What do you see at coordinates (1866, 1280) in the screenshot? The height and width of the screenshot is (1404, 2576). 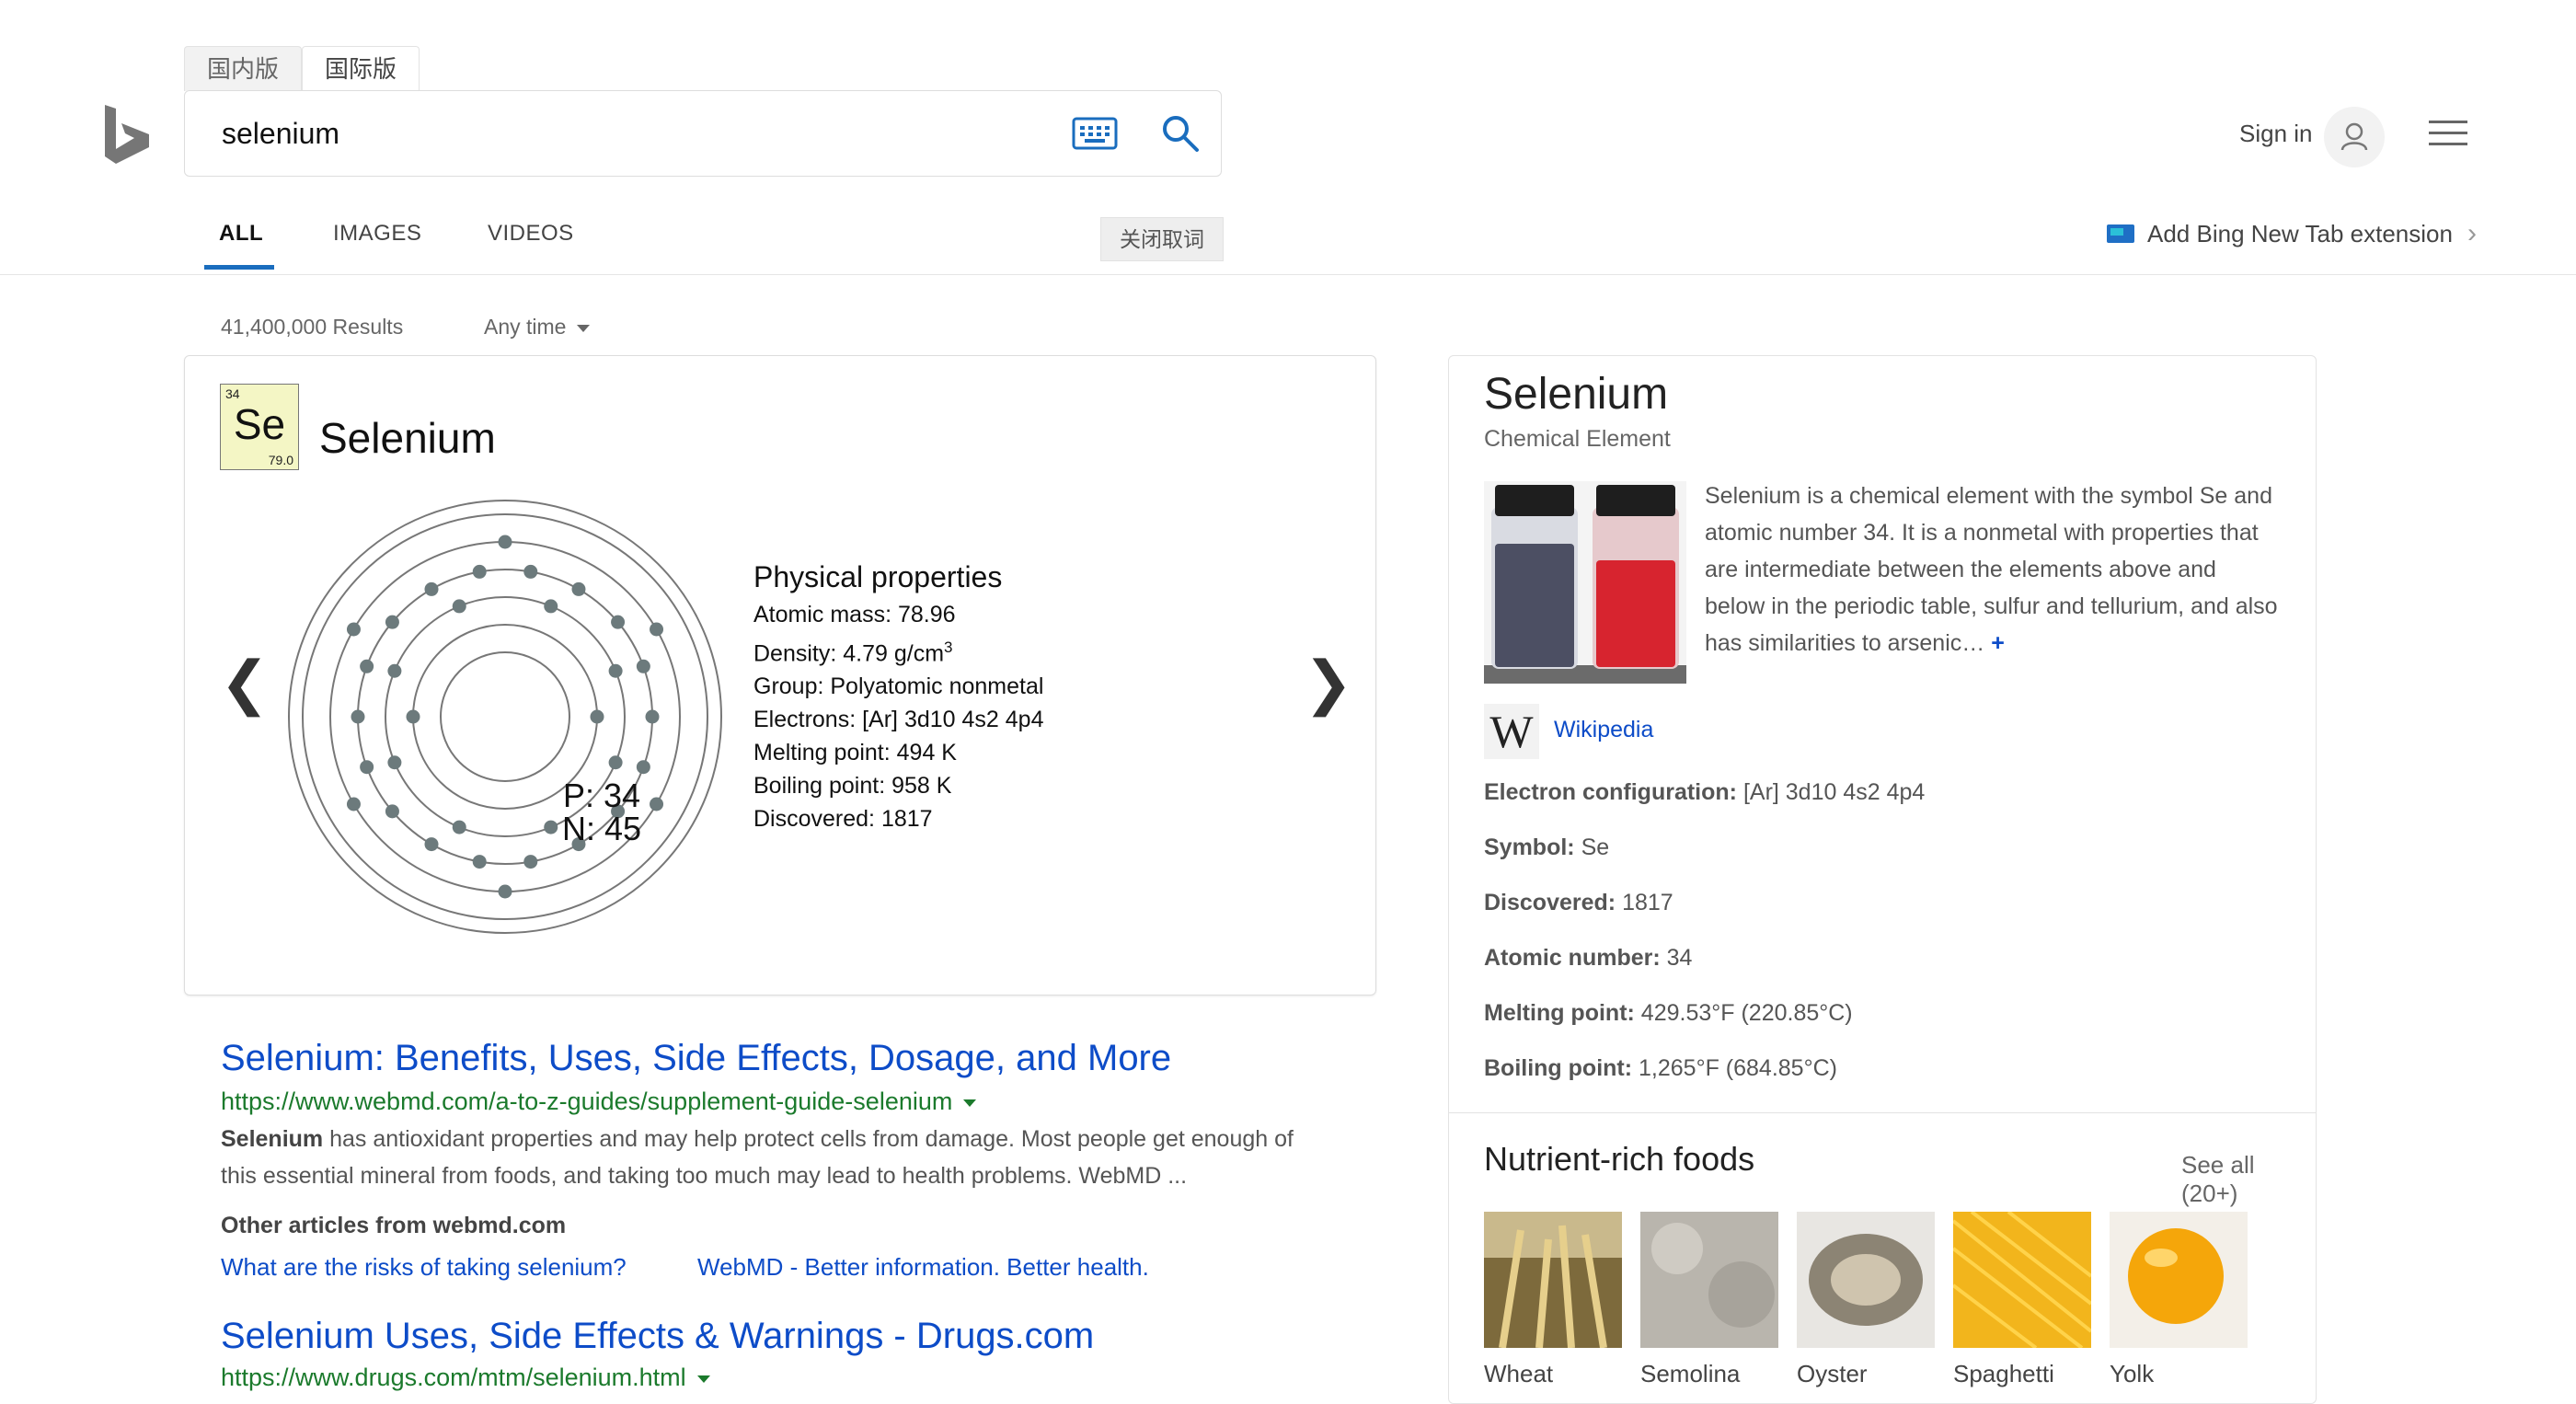 I see `oyster-image` at bounding box center [1866, 1280].